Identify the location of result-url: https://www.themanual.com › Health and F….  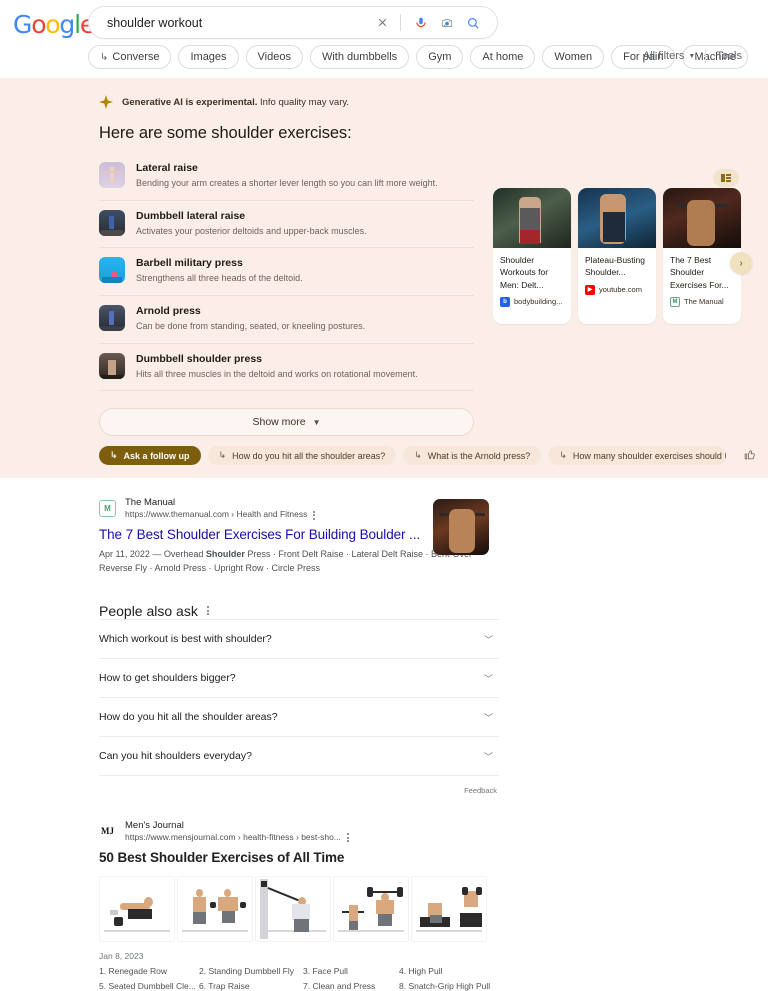
(216, 514).